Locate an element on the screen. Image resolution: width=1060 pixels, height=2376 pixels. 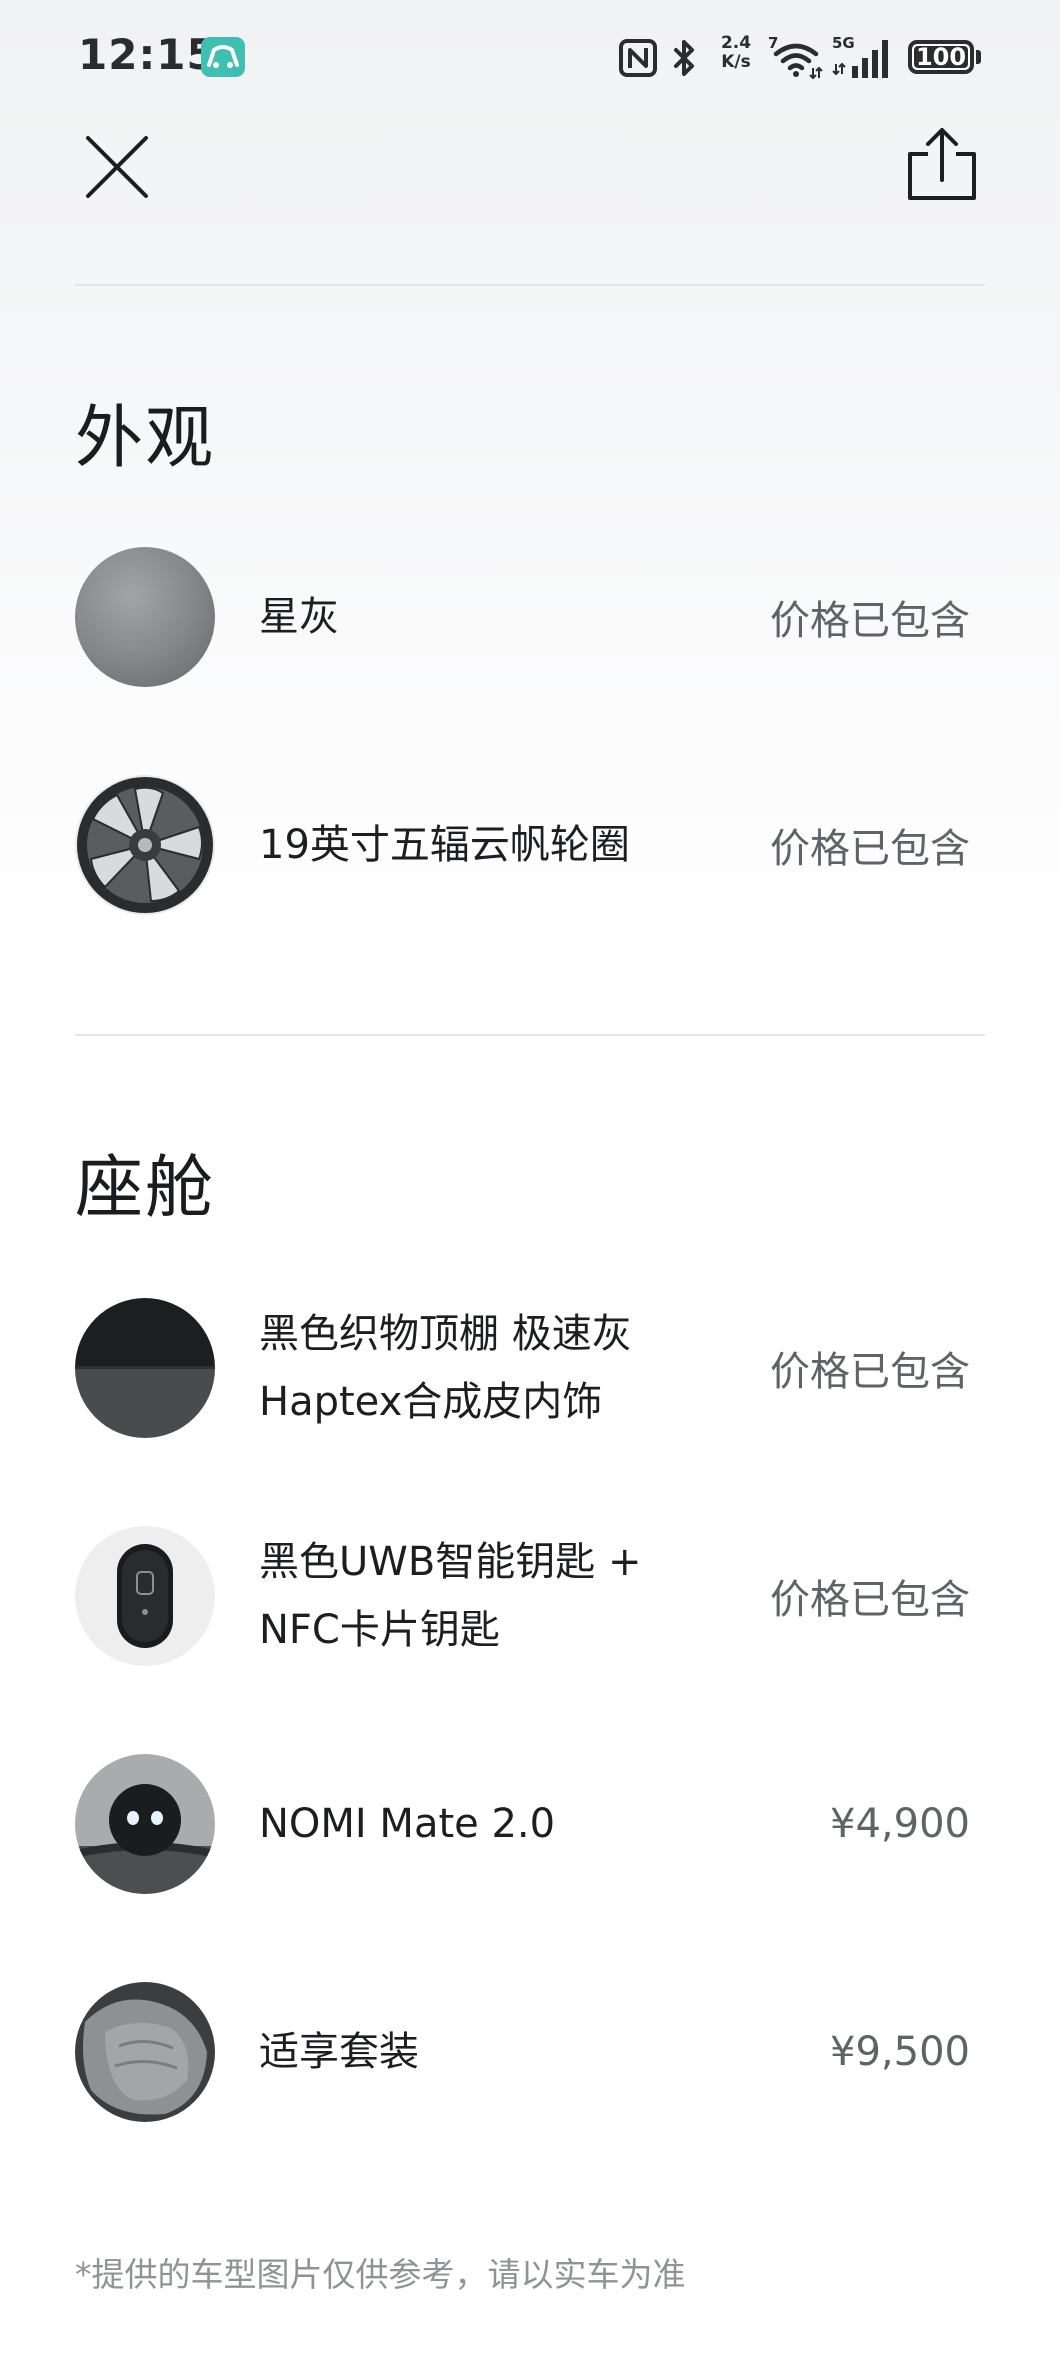
net-speed-value: 2.4 is located at coordinates (736, 43).